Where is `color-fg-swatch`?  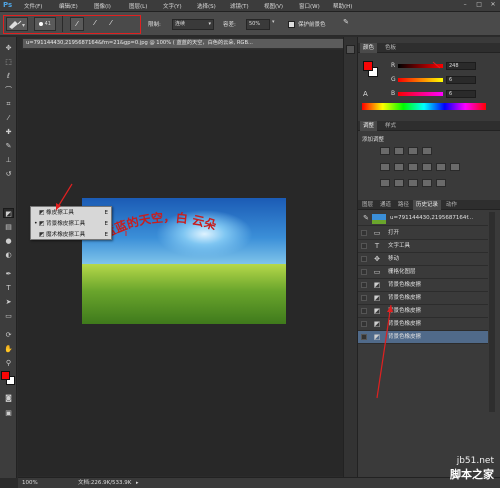
color-fg-swatch is located at coordinates (368, 66).